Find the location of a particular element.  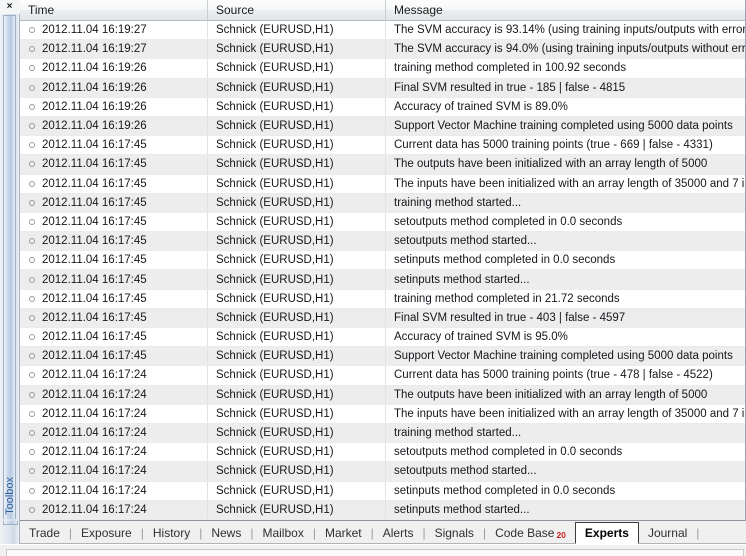

tab-label: Experts is located at coordinates (606, 533).